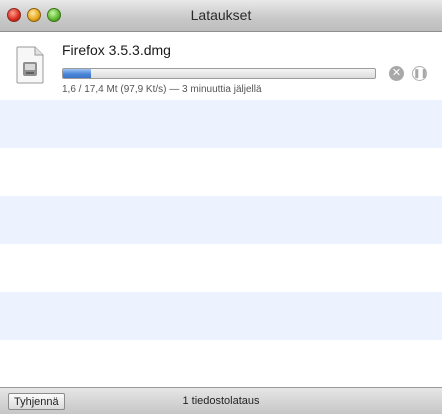 The height and width of the screenshot is (414, 442). I want to click on title-bar: Lataukset, so click(221, 16).